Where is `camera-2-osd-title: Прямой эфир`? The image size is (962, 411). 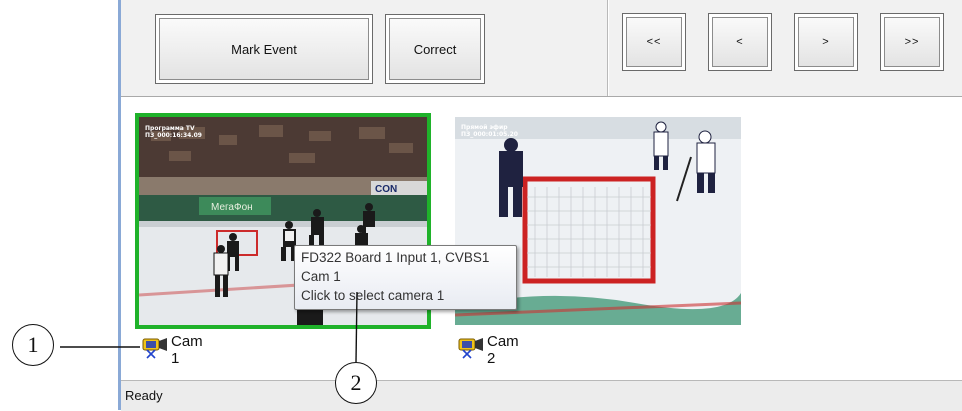
camera-2-osd-title: Прямой эфир is located at coordinates (484, 127).